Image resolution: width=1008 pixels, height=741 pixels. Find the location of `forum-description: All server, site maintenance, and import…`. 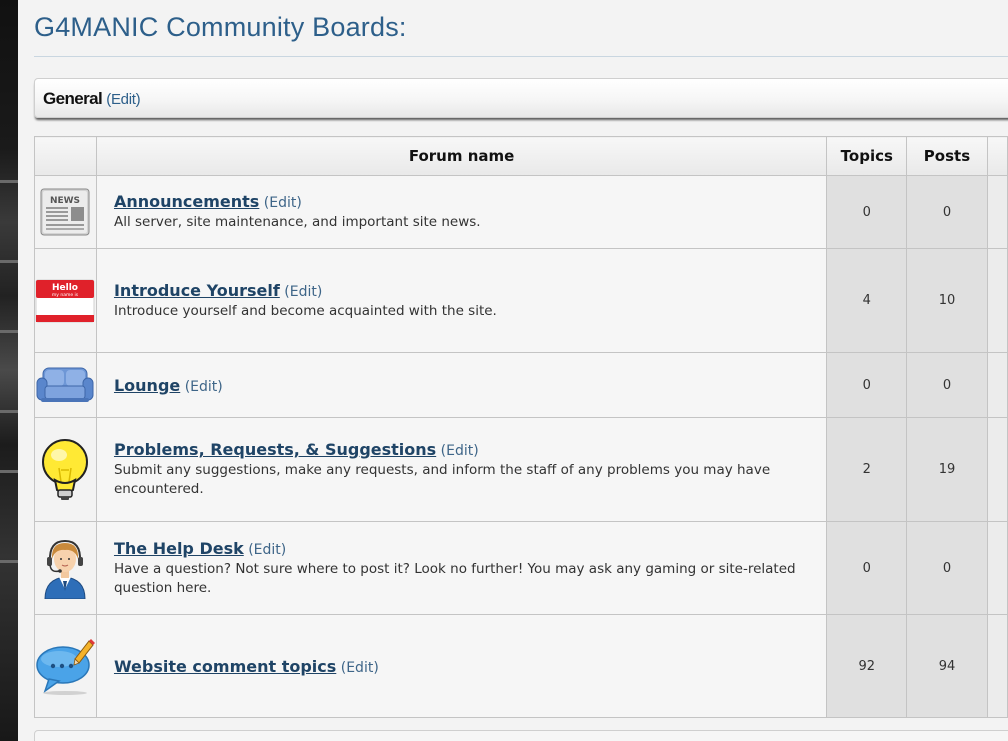

forum-description: All server, site maintenance, and import… is located at coordinates (297, 222).